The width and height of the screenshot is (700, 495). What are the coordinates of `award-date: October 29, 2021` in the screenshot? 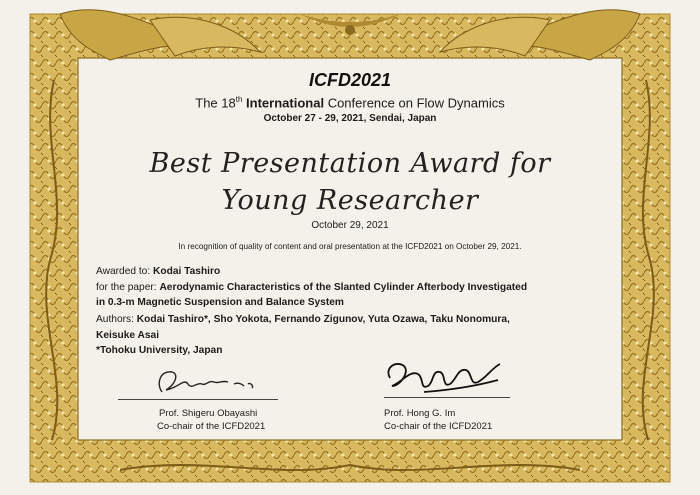 It's located at (350, 225).